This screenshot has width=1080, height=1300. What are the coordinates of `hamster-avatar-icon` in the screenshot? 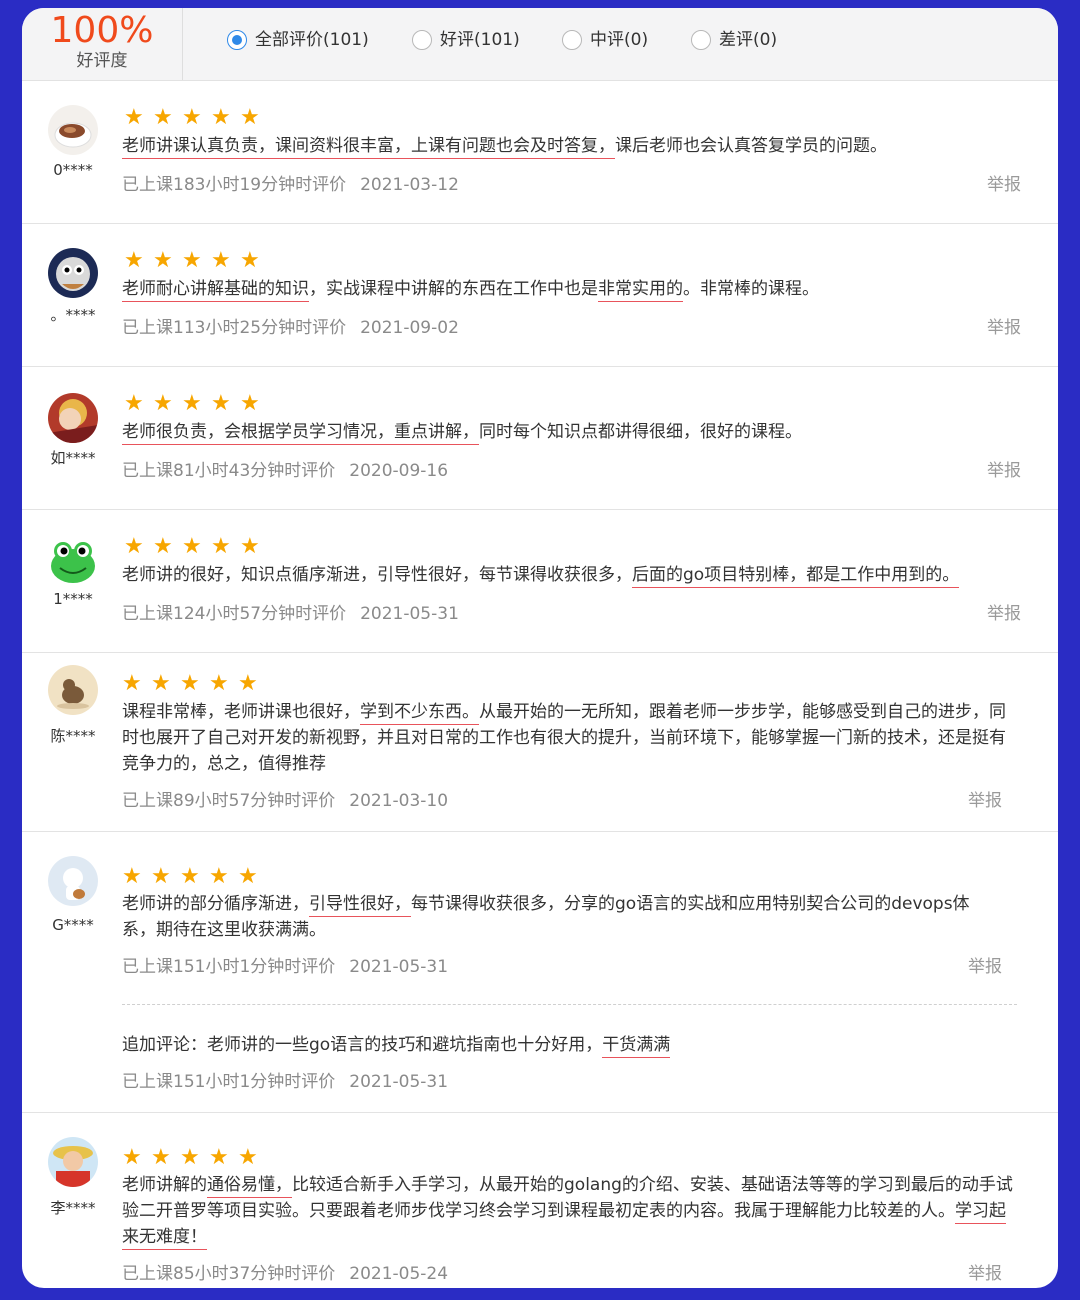 It's located at (73, 690).